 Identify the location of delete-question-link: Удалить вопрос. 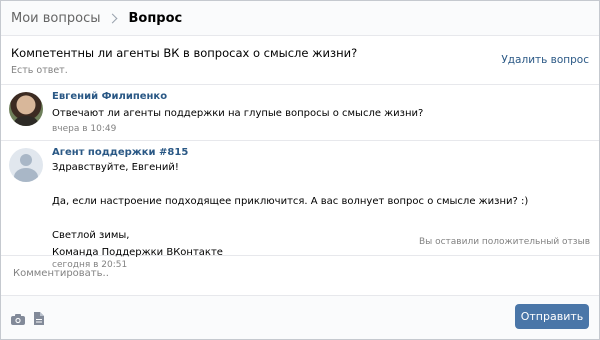
(545, 60).